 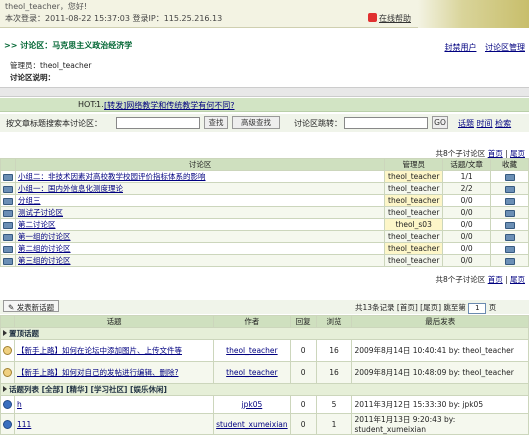 I want to click on sort-search-link: 检索, so click(x=503, y=123).